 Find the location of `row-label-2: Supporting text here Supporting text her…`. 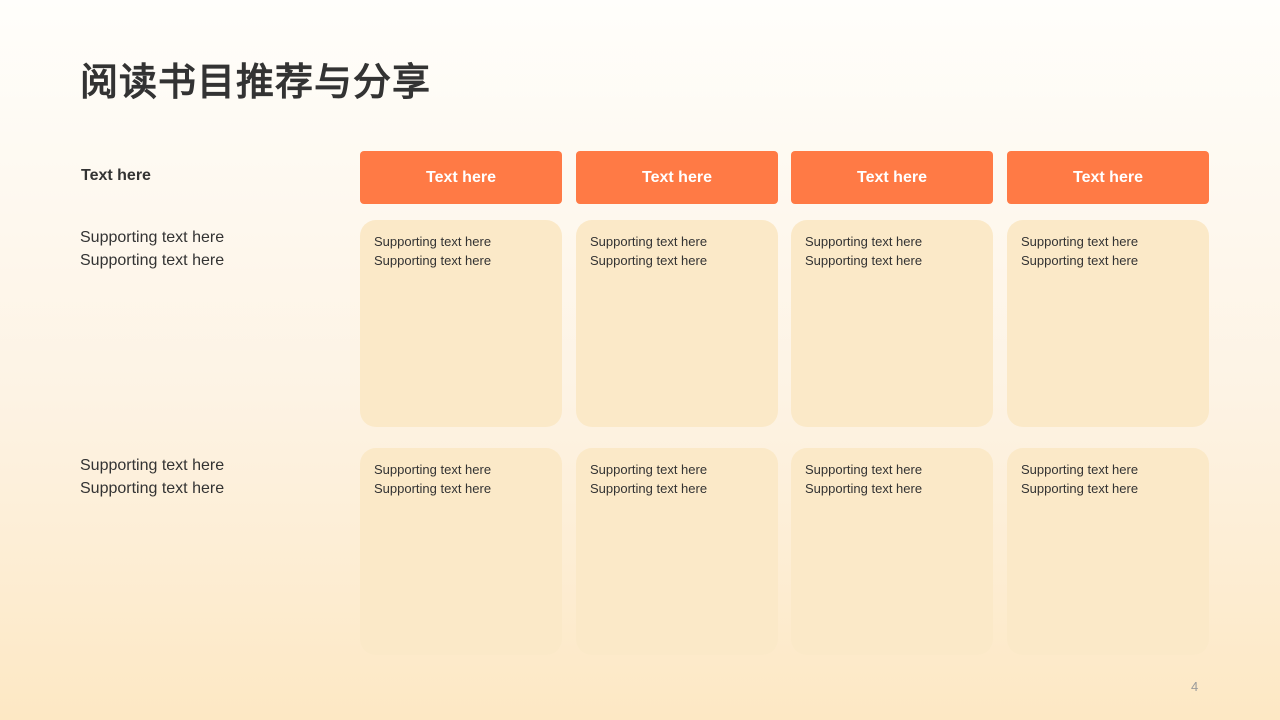

row-label-2: Supporting text here Supporting text her… is located at coordinates (205, 477).